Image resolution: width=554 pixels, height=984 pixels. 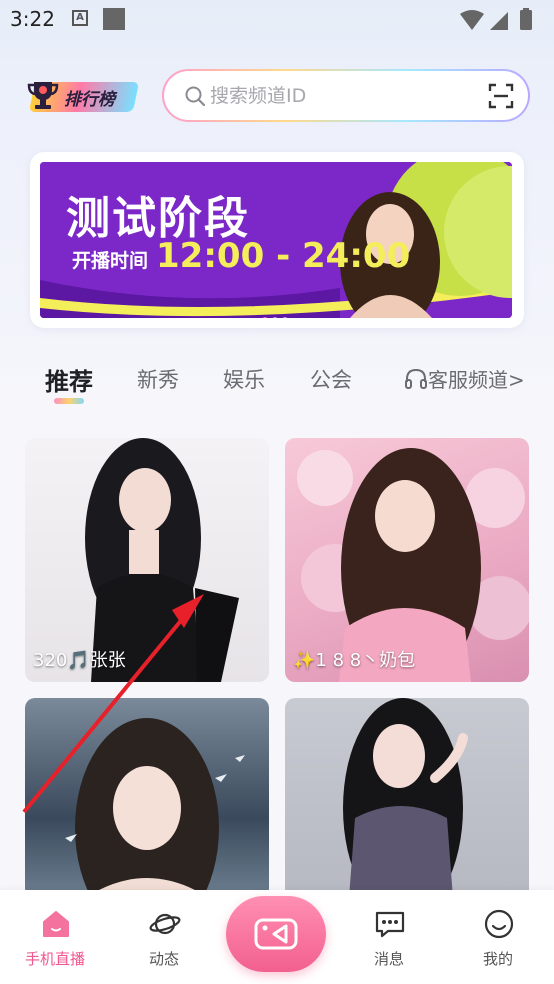 What do you see at coordinates (331, 379) in the screenshot?
I see `tab-guild: 公会` at bounding box center [331, 379].